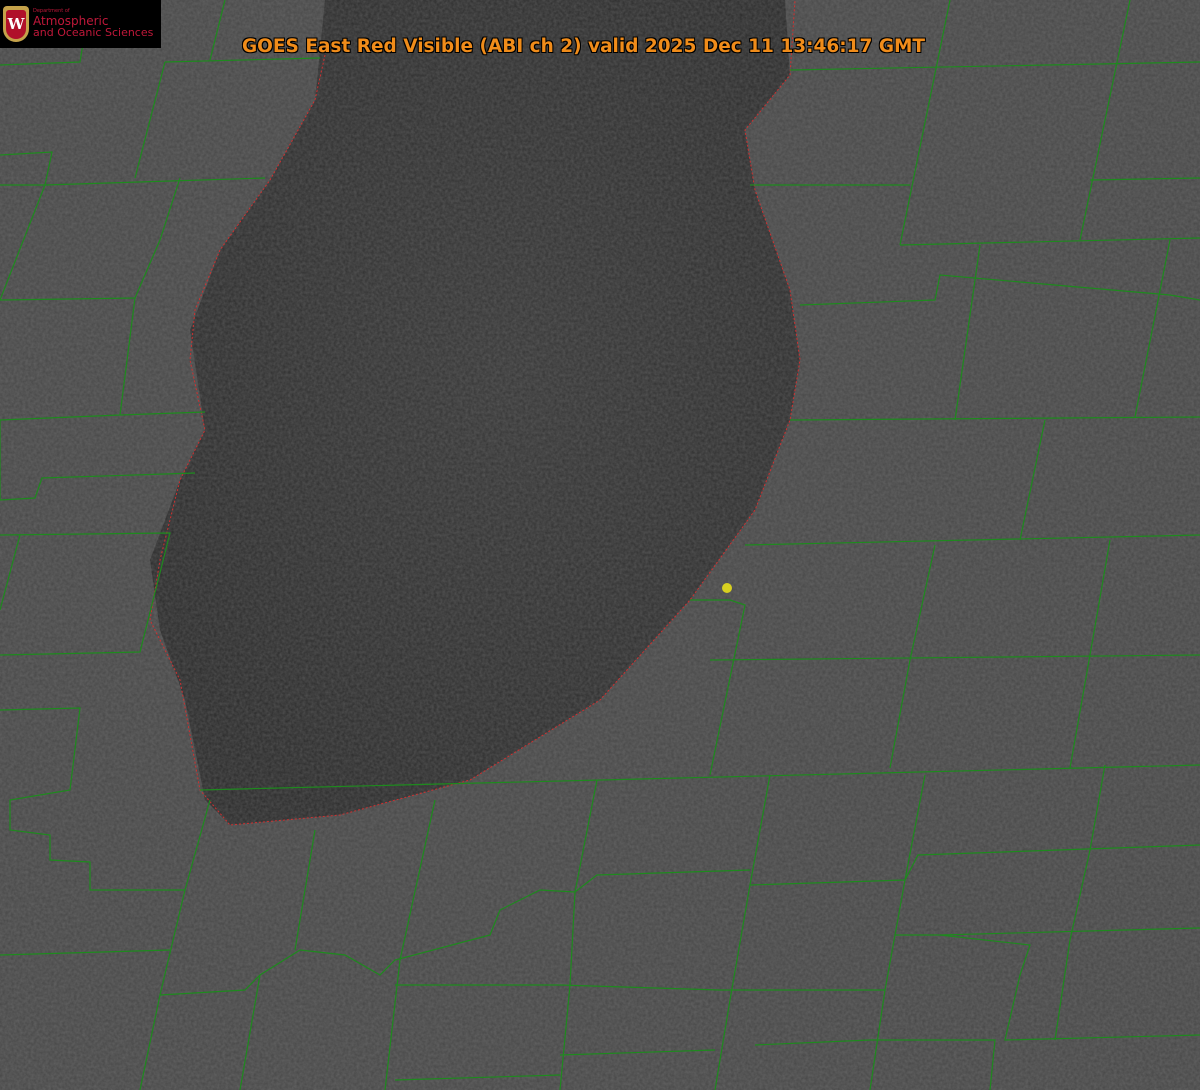 This screenshot has height=1090, width=1200. I want to click on shield-letter: W, so click(16, 24).